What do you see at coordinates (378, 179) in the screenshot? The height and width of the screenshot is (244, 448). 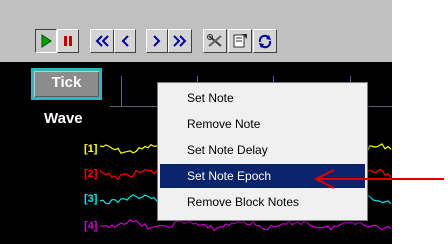 I see `annotation-arrow` at bounding box center [378, 179].